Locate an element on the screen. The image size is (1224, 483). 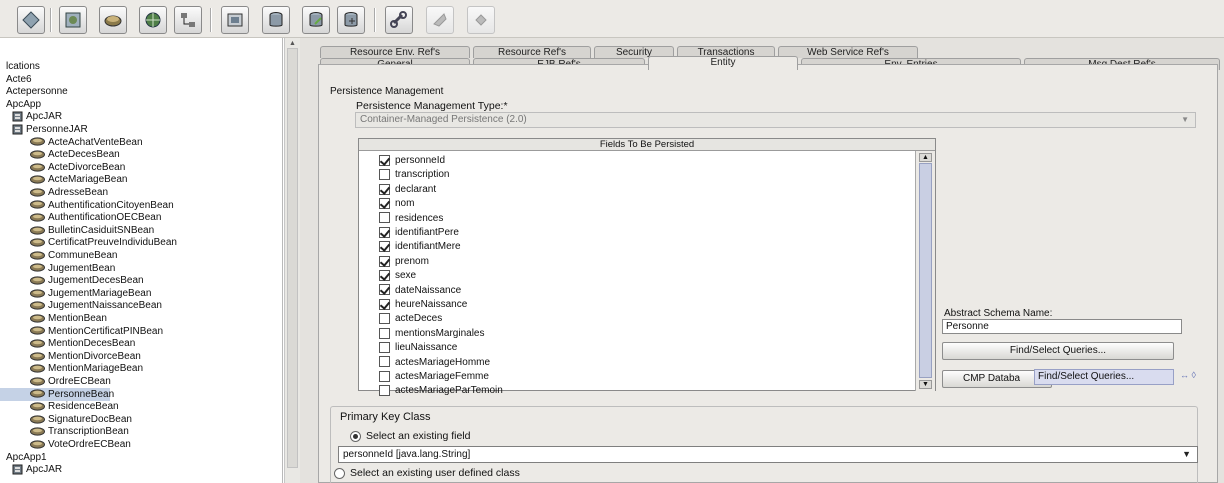
database-button is located at coordinates (276, 20).